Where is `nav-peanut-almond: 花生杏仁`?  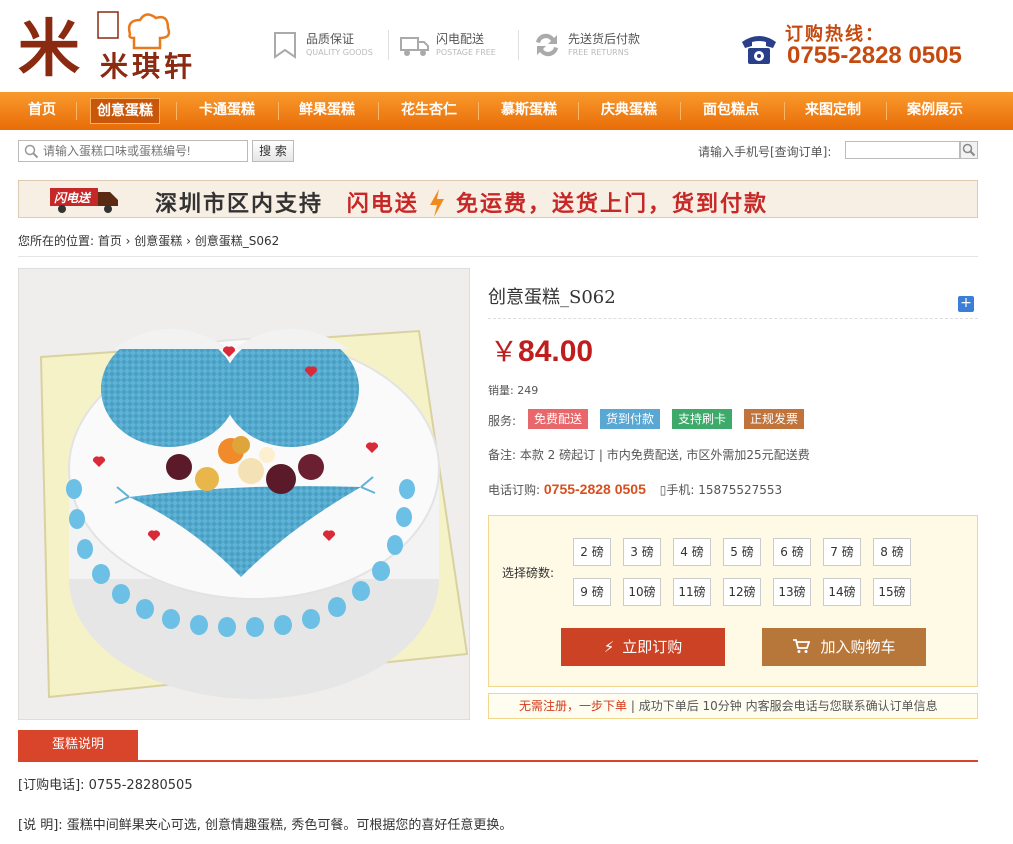
nav-peanut-almond: 花生杏仁 is located at coordinates (429, 111).